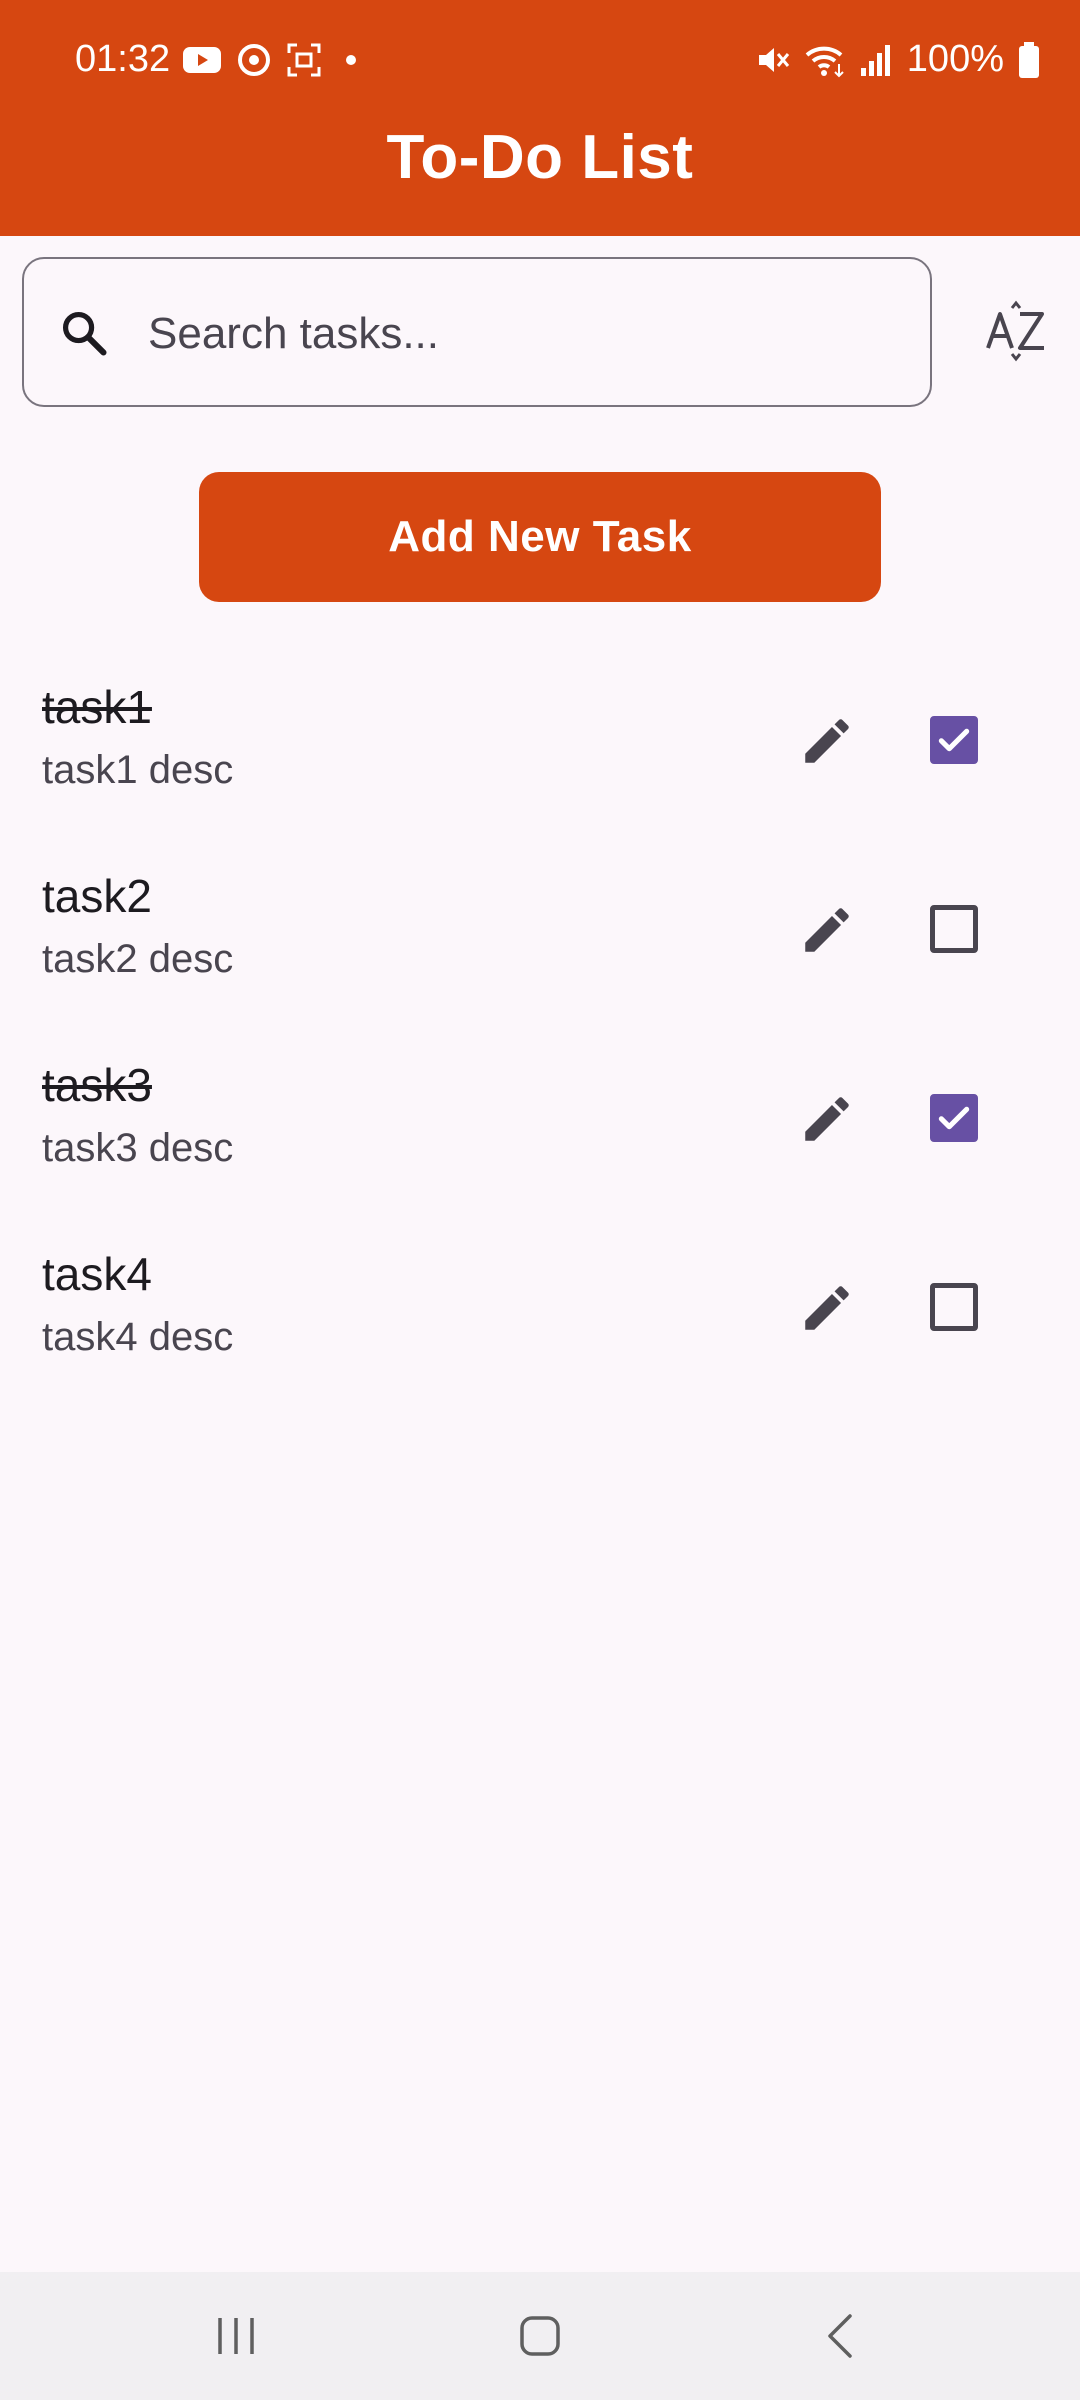 The image size is (1080, 2400). Describe the element at coordinates (824, 61) in the screenshot. I see `wifi-icon` at that location.